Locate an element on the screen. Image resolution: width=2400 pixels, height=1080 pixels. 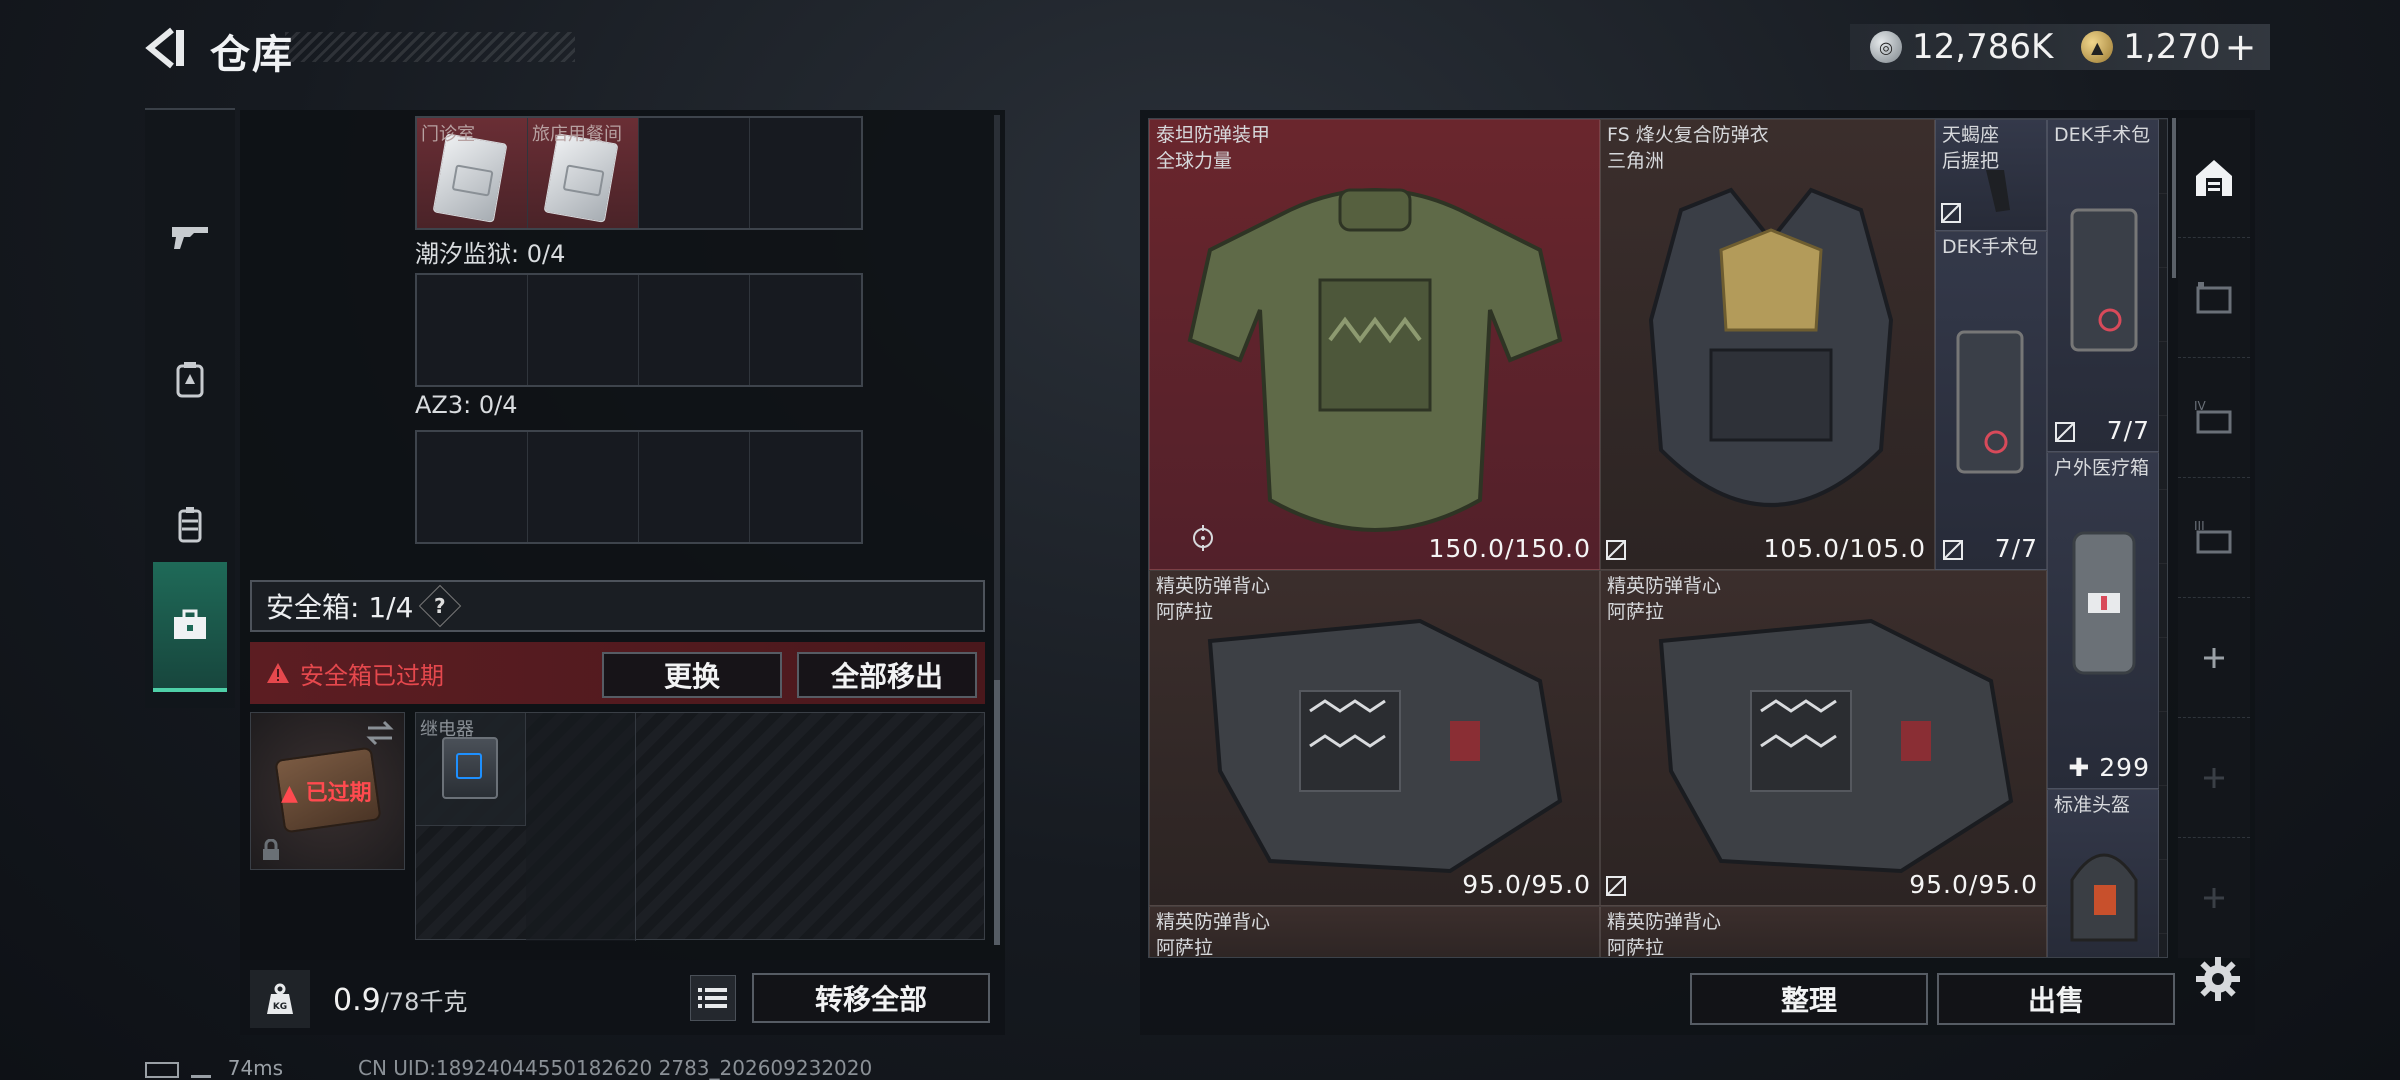
gear-icon is located at coordinates (2218, 979).